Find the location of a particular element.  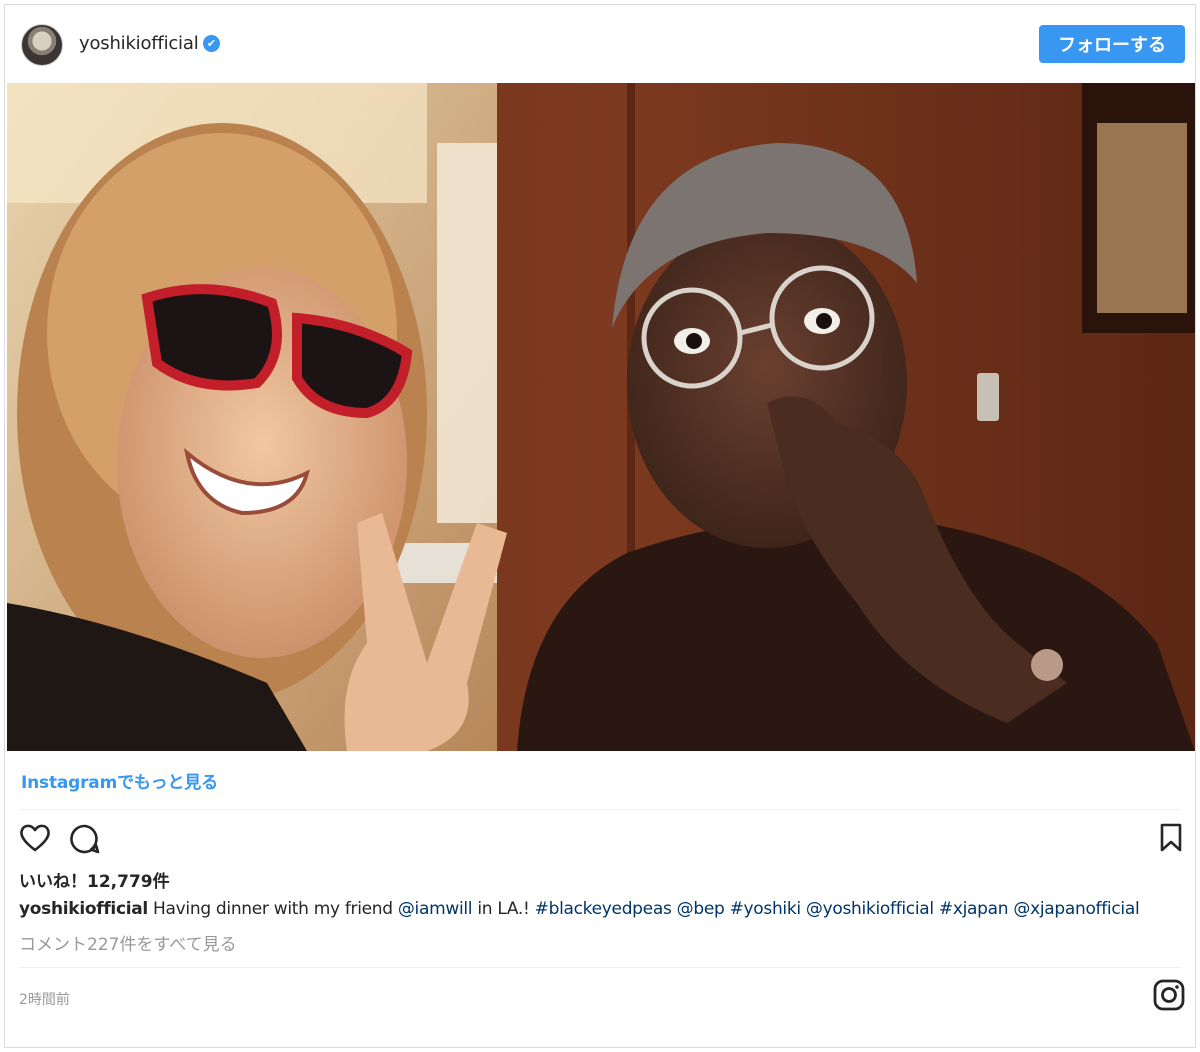

mention-link: @bep is located at coordinates (701, 909).